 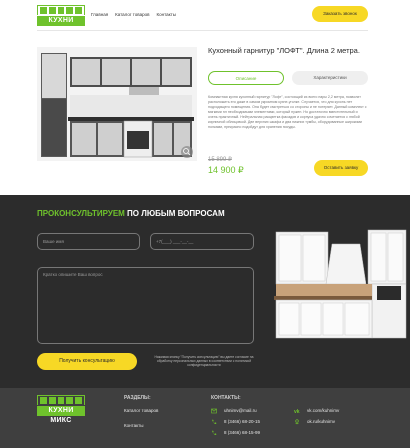 I want to click on footer-link-catalog: Каталог товаров, so click(x=141, y=410).